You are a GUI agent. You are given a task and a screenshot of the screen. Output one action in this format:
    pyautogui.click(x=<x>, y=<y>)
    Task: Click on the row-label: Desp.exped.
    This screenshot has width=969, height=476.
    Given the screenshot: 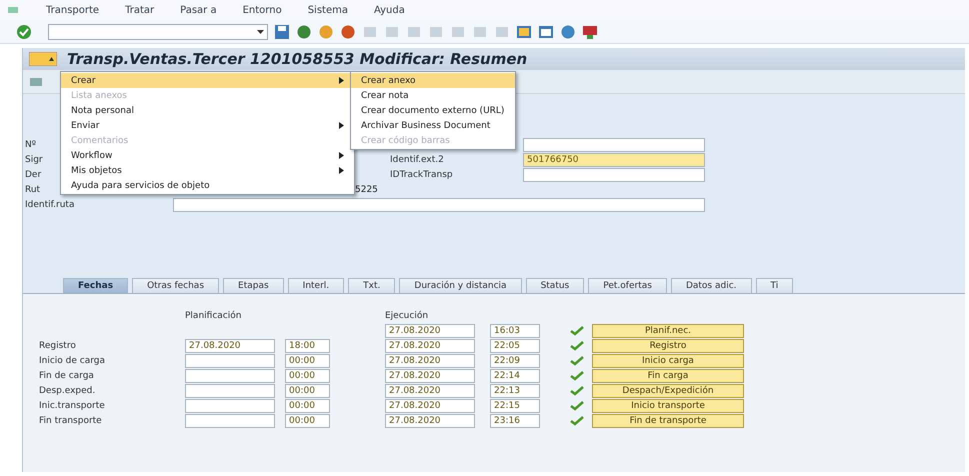 What is the action you would take?
    pyautogui.click(x=67, y=391)
    